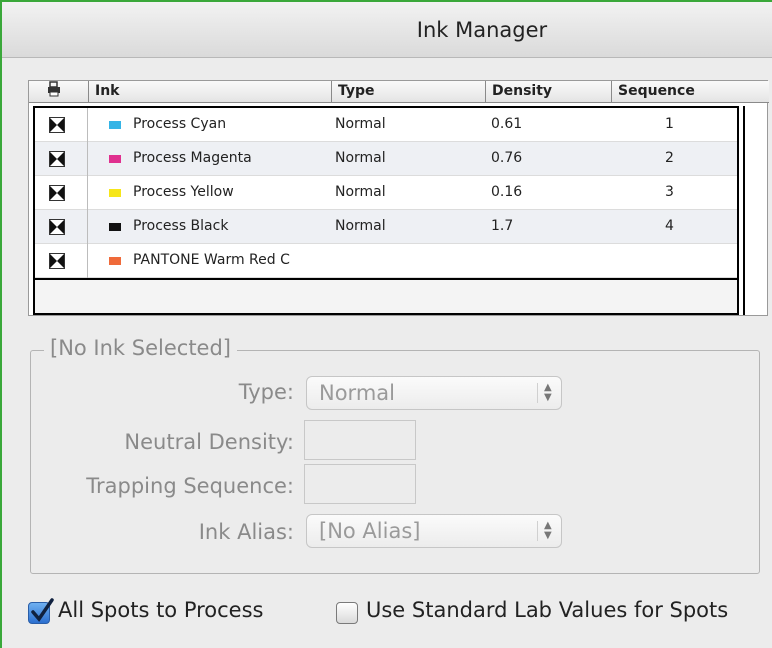  What do you see at coordinates (675, 92) in the screenshot?
I see `column-header-sequence: Sequence` at bounding box center [675, 92].